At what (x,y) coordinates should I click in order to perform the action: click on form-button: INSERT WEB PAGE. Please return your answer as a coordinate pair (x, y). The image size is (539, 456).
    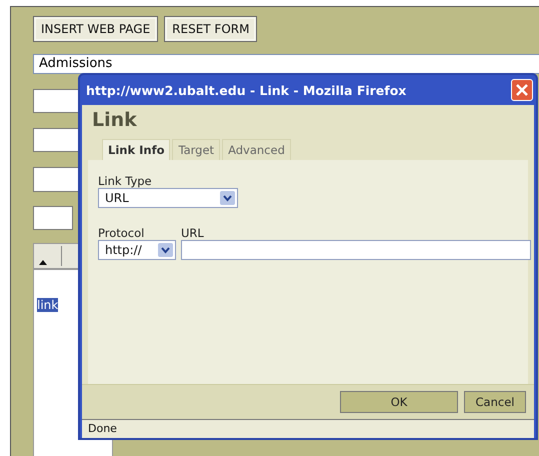
    Looking at the image, I should click on (95, 29).